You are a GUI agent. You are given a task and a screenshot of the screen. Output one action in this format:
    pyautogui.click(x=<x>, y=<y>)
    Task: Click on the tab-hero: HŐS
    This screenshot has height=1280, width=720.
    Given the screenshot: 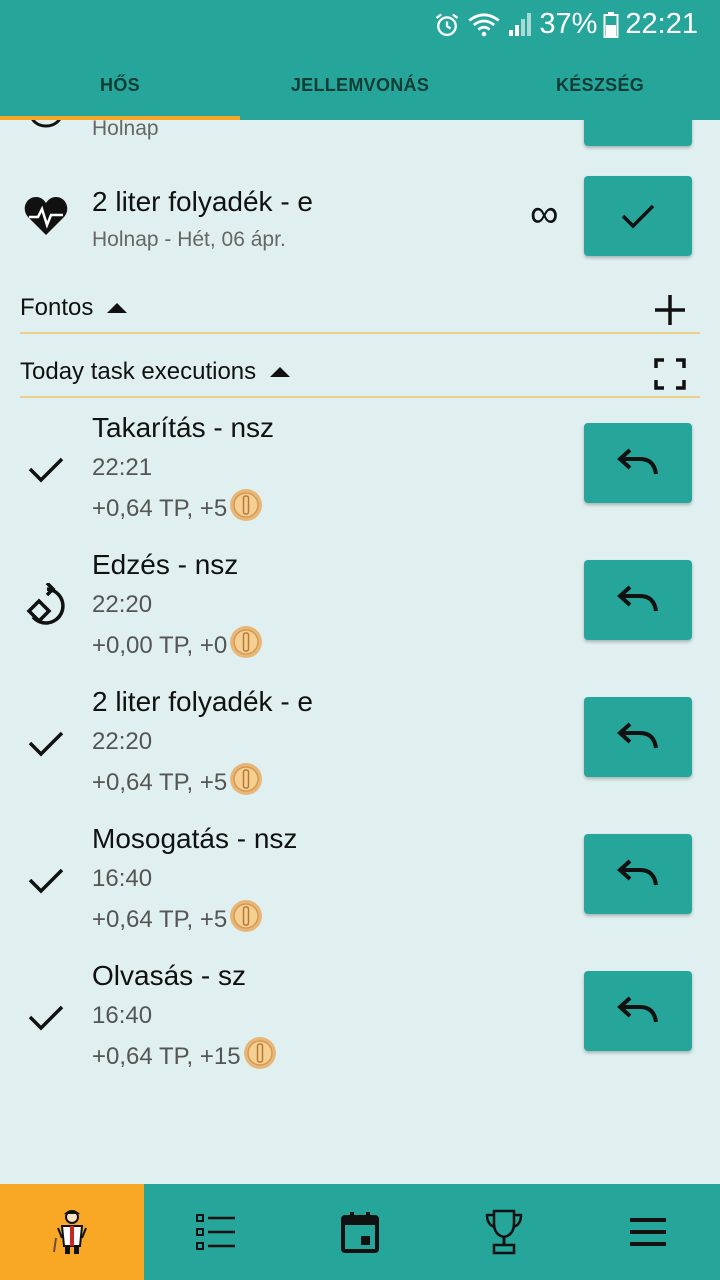 What is the action you would take?
    pyautogui.click(x=120, y=85)
    